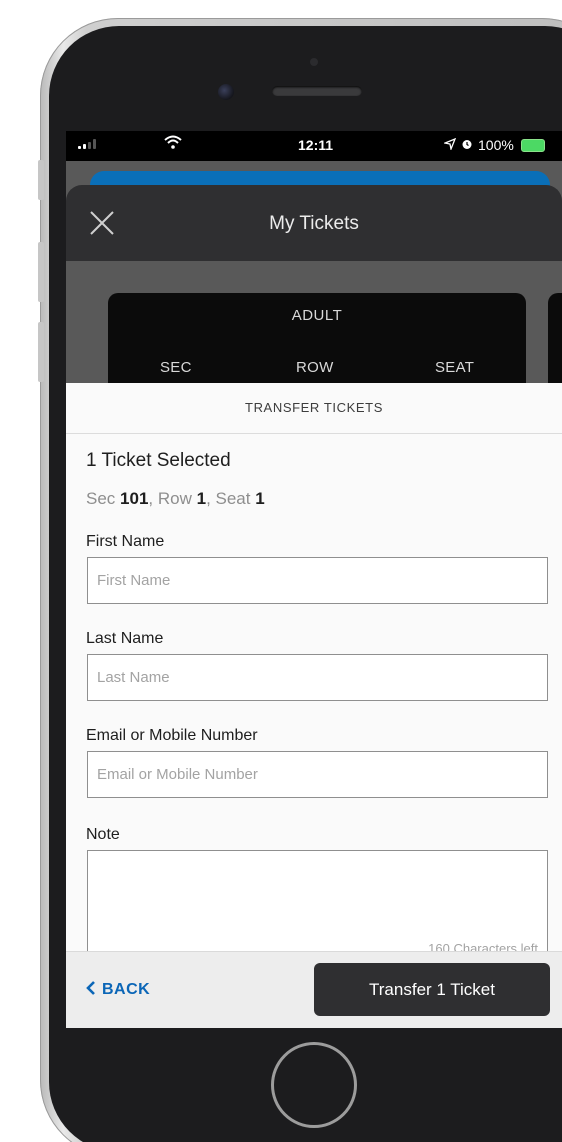 The width and height of the screenshot is (562, 1142). Describe the element at coordinates (314, 62) in the screenshot. I see `proximity-sensor` at that location.